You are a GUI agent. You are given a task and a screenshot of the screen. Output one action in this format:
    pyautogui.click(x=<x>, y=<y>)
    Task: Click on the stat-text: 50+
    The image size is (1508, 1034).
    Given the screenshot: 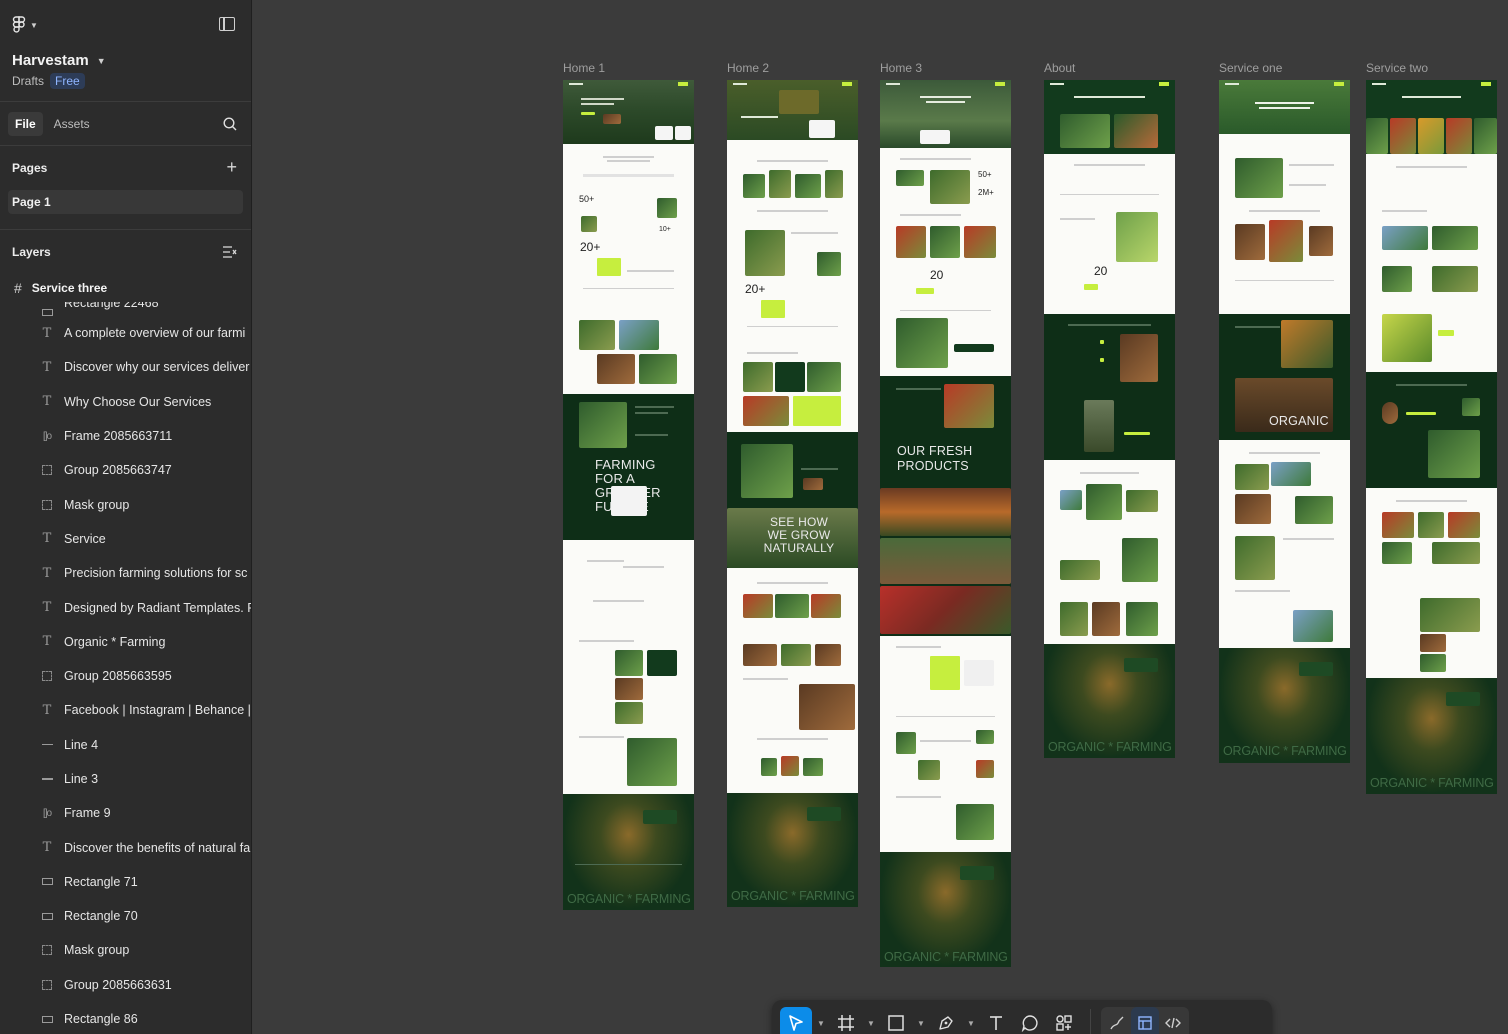 What is the action you would take?
    pyautogui.click(x=985, y=174)
    